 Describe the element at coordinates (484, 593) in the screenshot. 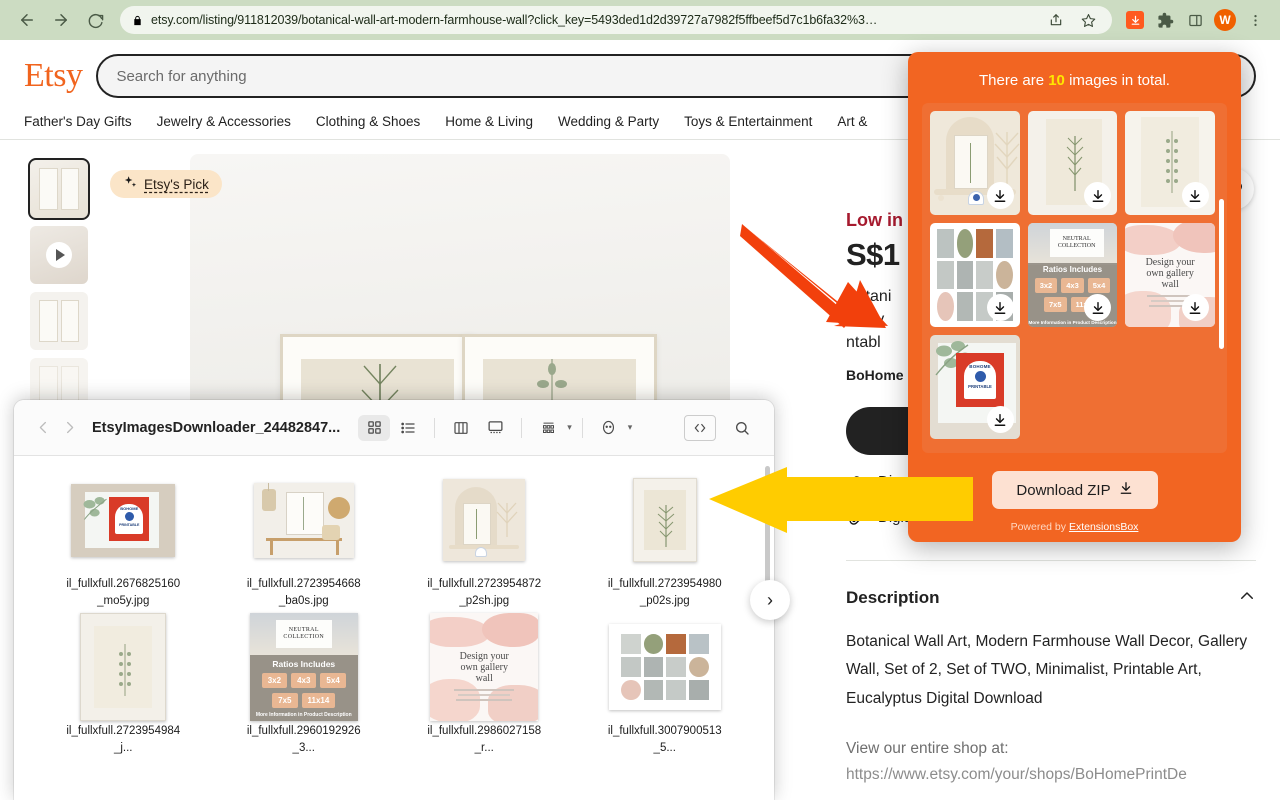

I see `file-name: il_fullxfull.2723954872_p2sh.jpg` at that location.